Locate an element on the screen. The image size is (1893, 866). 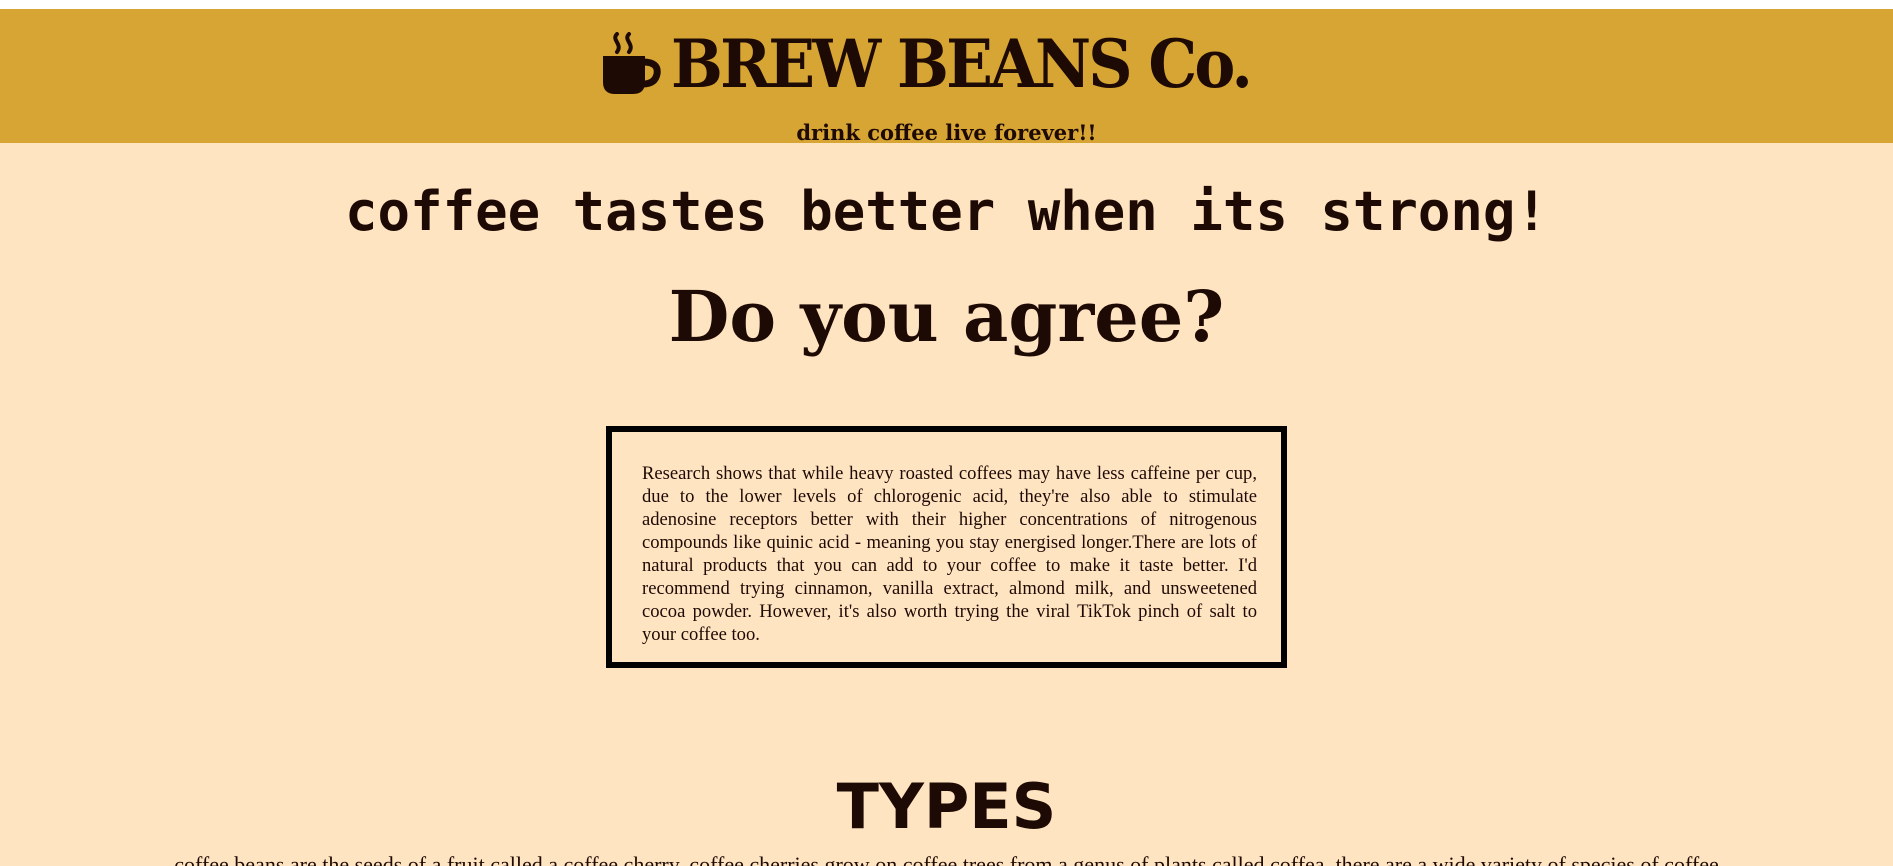
brand: BREW BEANS Co. is located at coordinates (946, 64).